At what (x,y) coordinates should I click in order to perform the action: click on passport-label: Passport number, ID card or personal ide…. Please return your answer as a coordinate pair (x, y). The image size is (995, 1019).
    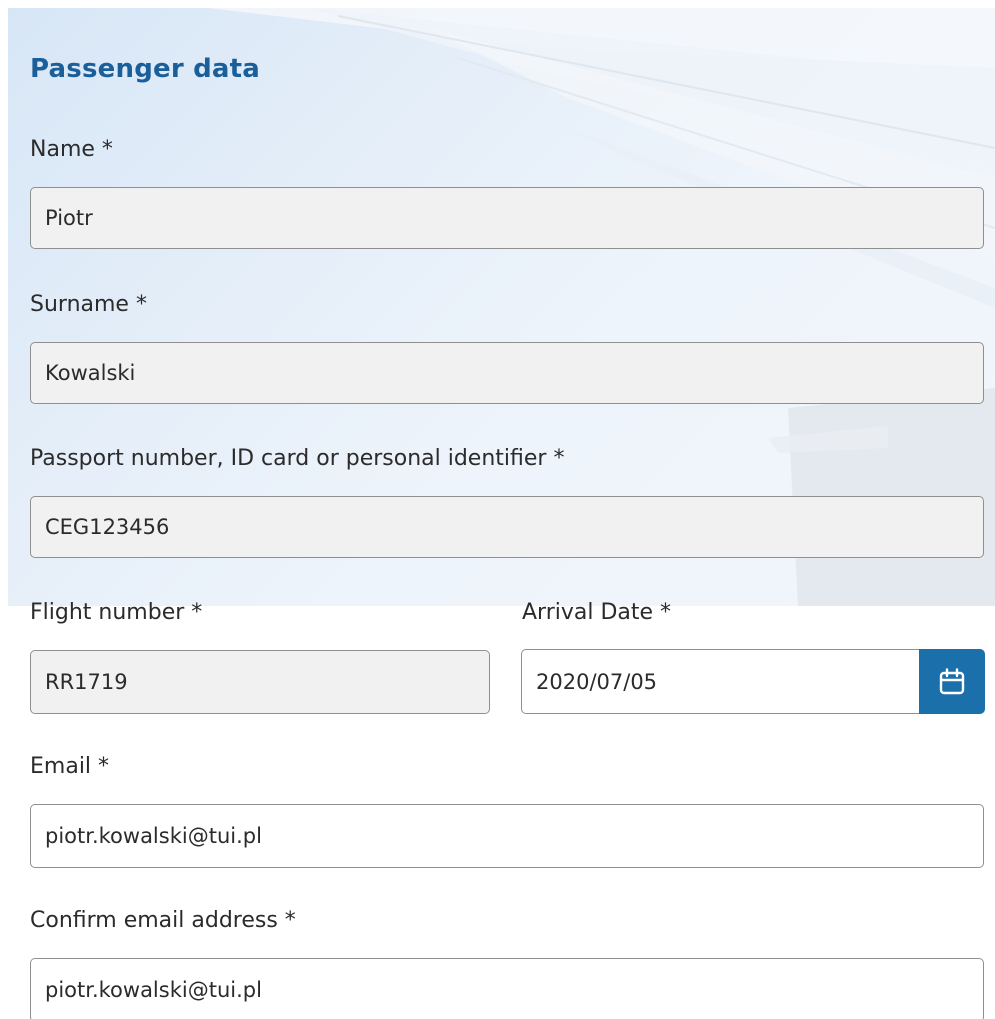
    Looking at the image, I should click on (297, 458).